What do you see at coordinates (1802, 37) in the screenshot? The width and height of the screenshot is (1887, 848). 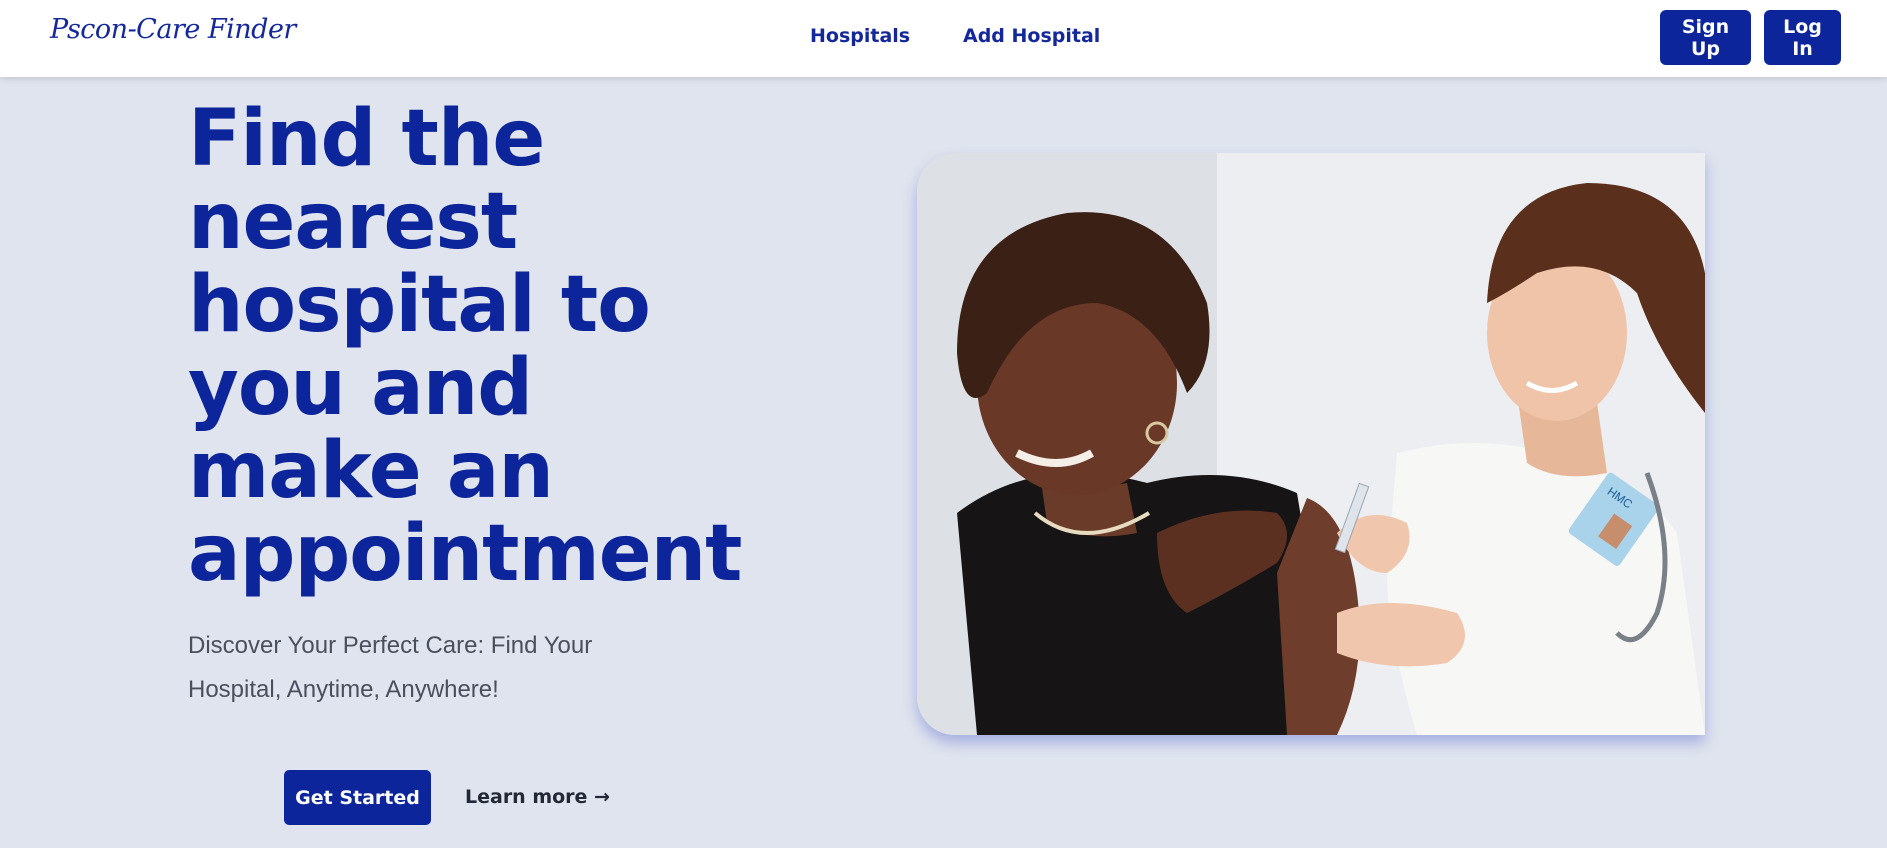 I see `log-in-button: Log In` at bounding box center [1802, 37].